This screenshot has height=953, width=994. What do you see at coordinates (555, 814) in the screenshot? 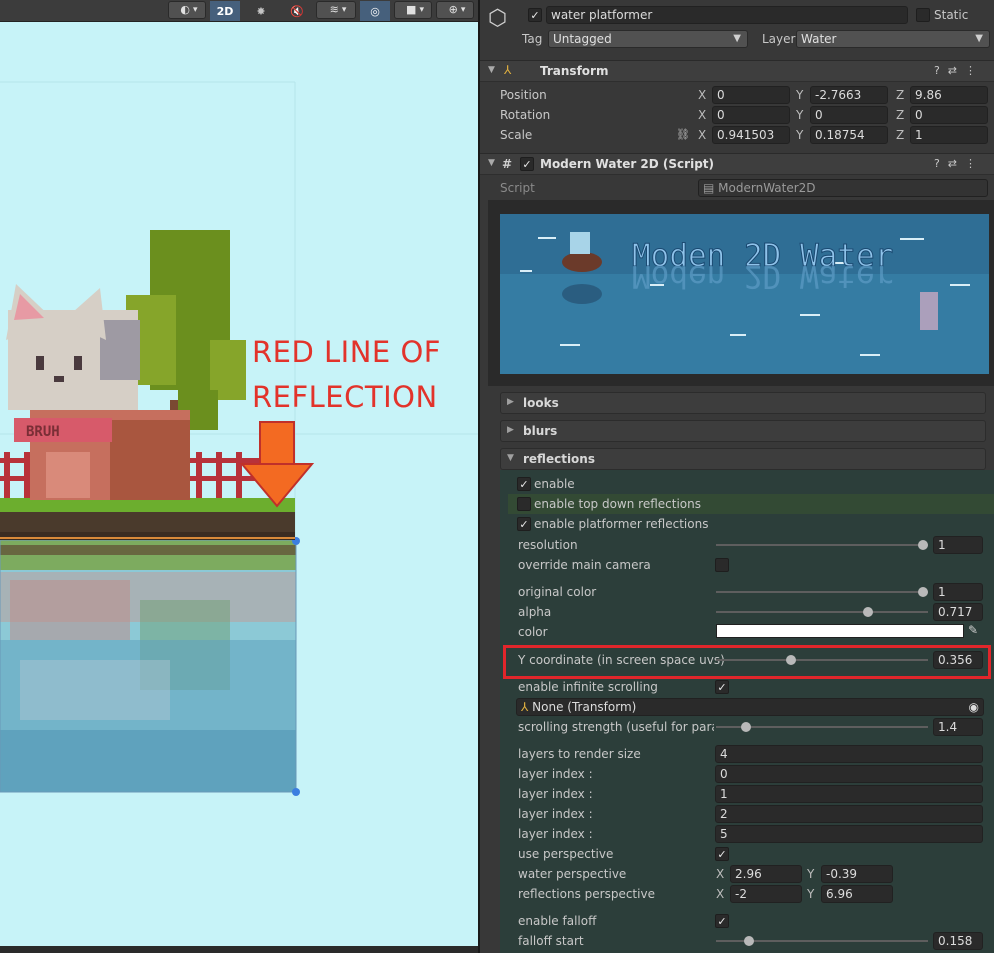
I see `layer-index-label: layer index :` at bounding box center [555, 814].